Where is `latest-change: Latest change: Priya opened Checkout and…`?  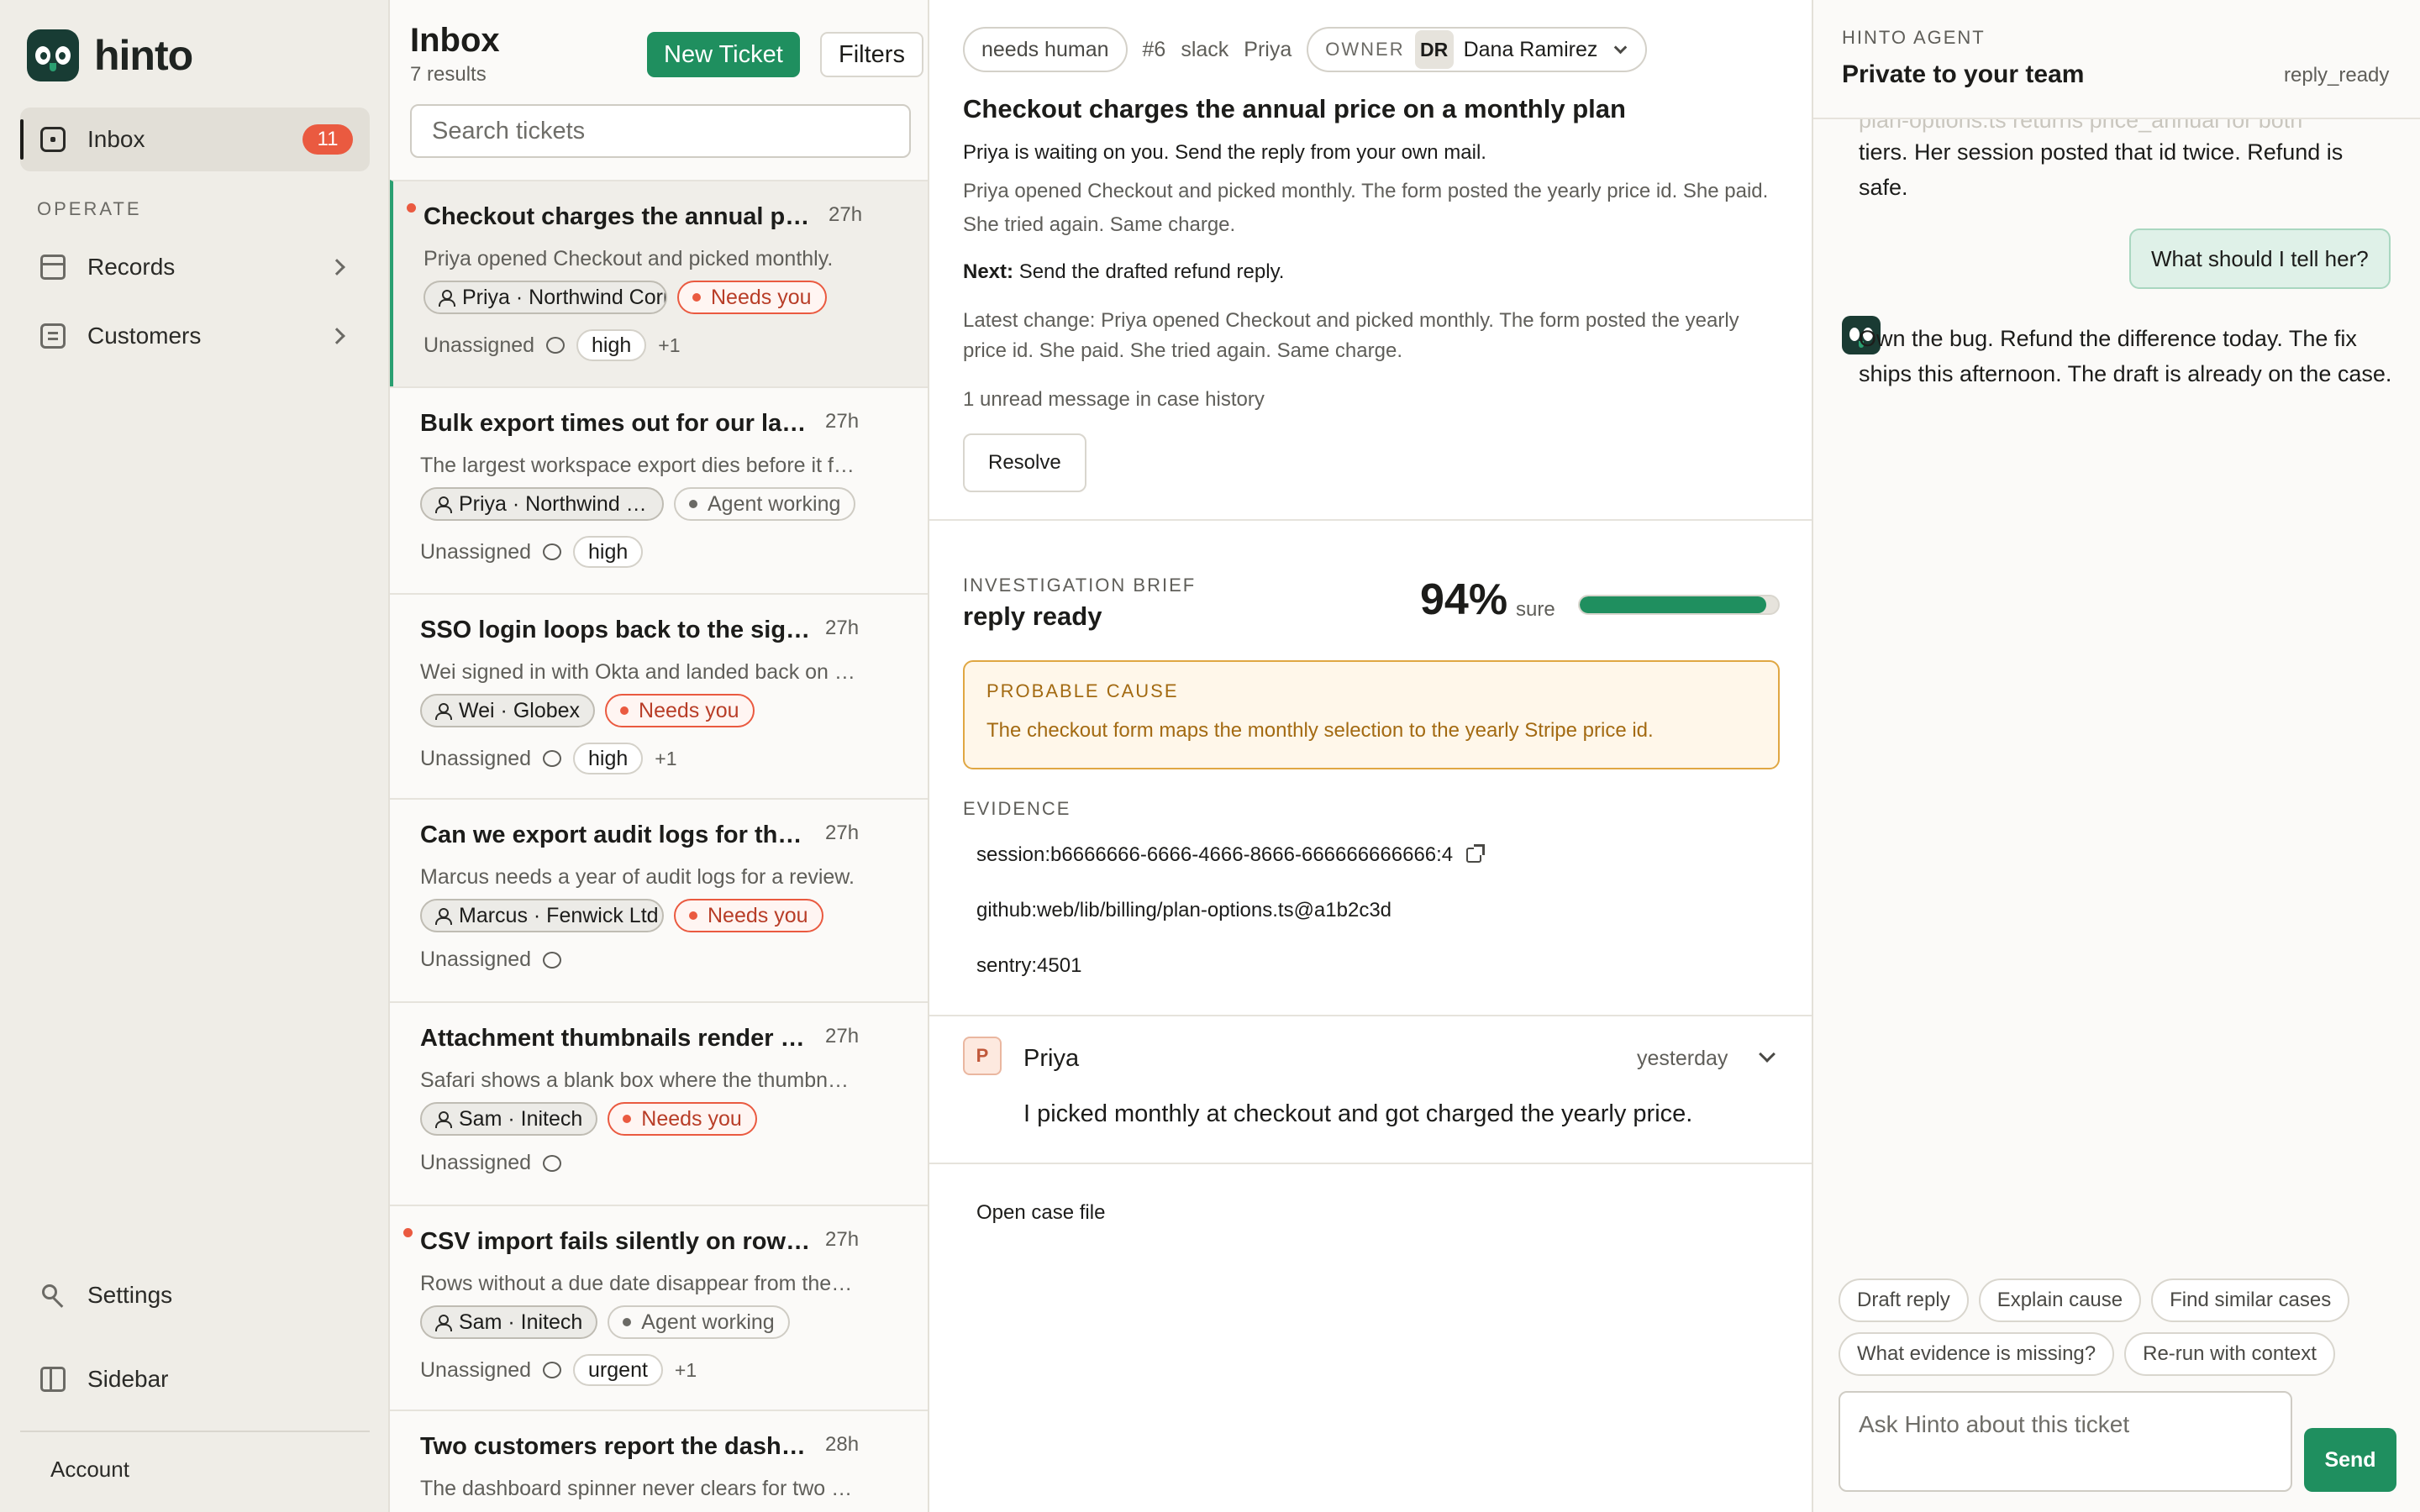 latest-change: Latest change: Priya opened Checkout and… is located at coordinates (1351, 335).